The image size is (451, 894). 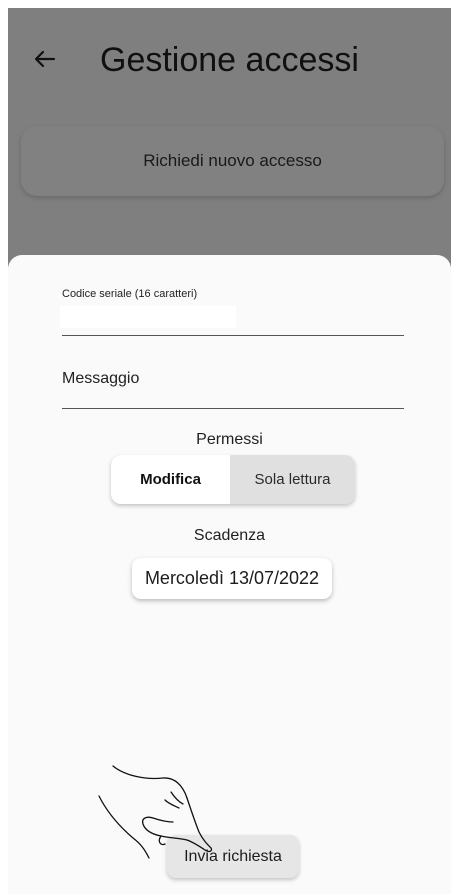 What do you see at coordinates (130, 294) in the screenshot?
I see `serial-field-label: Codice seriale (16 caratteri)` at bounding box center [130, 294].